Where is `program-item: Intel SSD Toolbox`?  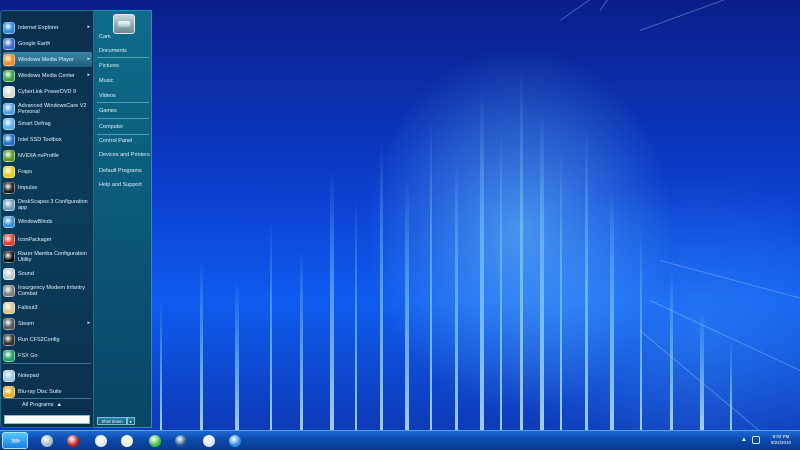
program-item: Intel SSD Toolbox is located at coordinates (47, 139).